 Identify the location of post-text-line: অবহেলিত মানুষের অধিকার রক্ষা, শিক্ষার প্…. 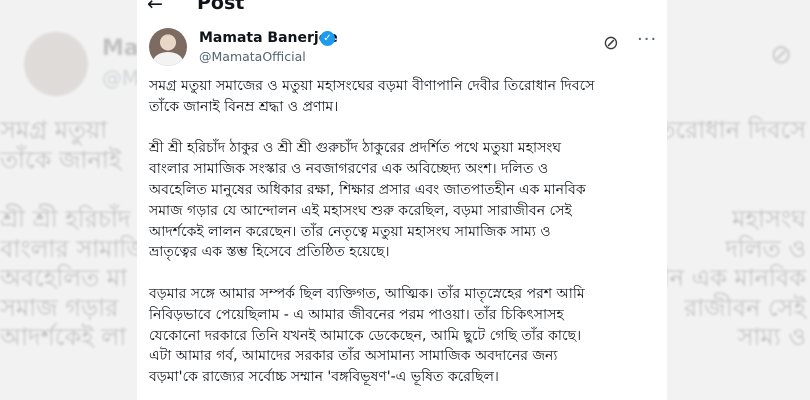
(367, 189).